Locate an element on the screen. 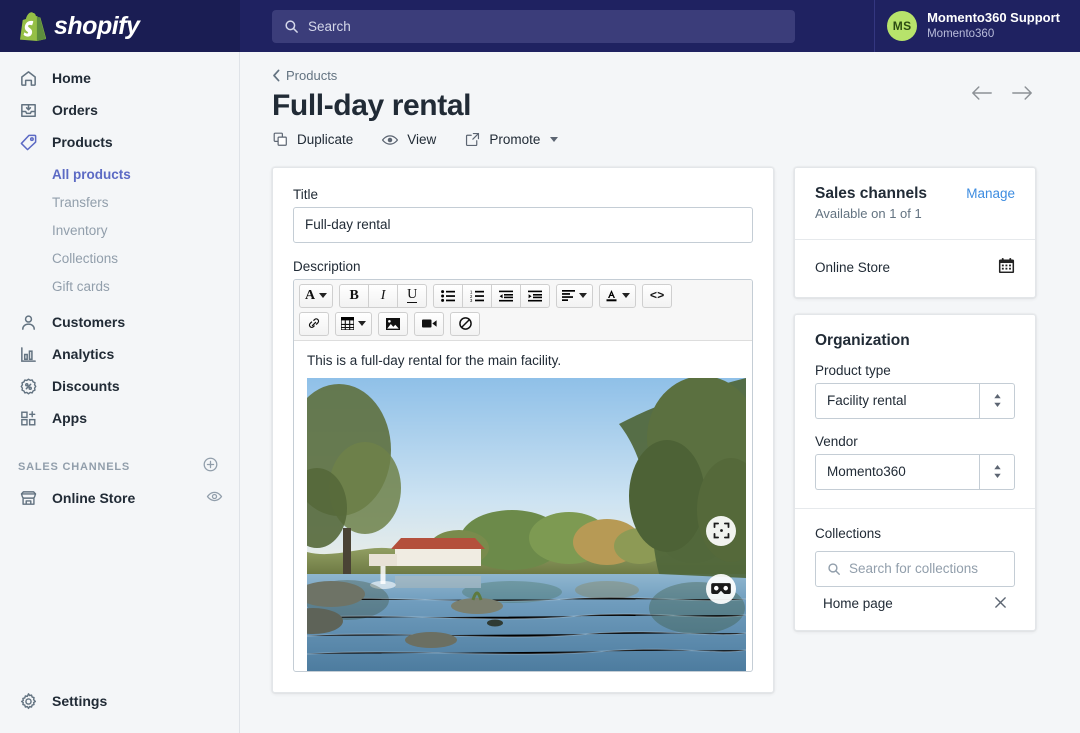 This screenshot has height=733, width=1080. underline-icon: U is located at coordinates (412, 295).